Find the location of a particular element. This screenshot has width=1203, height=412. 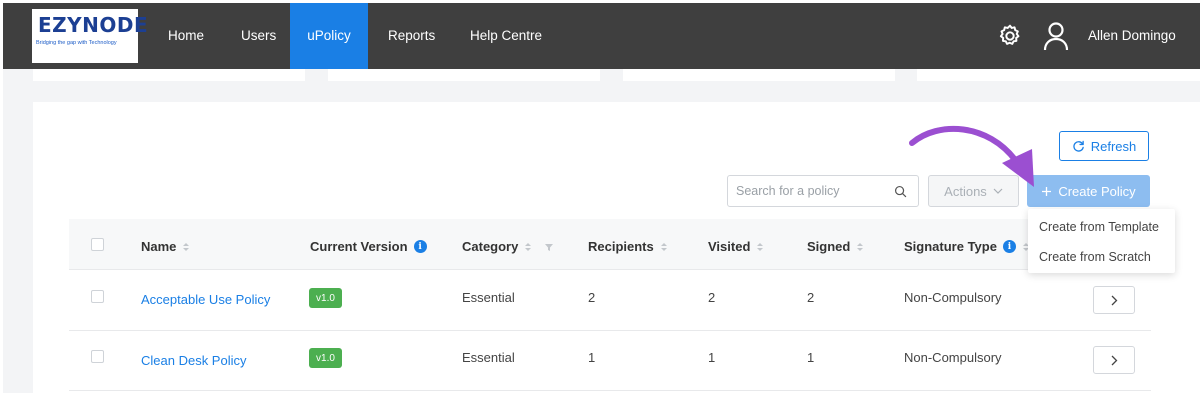

visited-cell: 2 is located at coordinates (712, 297).